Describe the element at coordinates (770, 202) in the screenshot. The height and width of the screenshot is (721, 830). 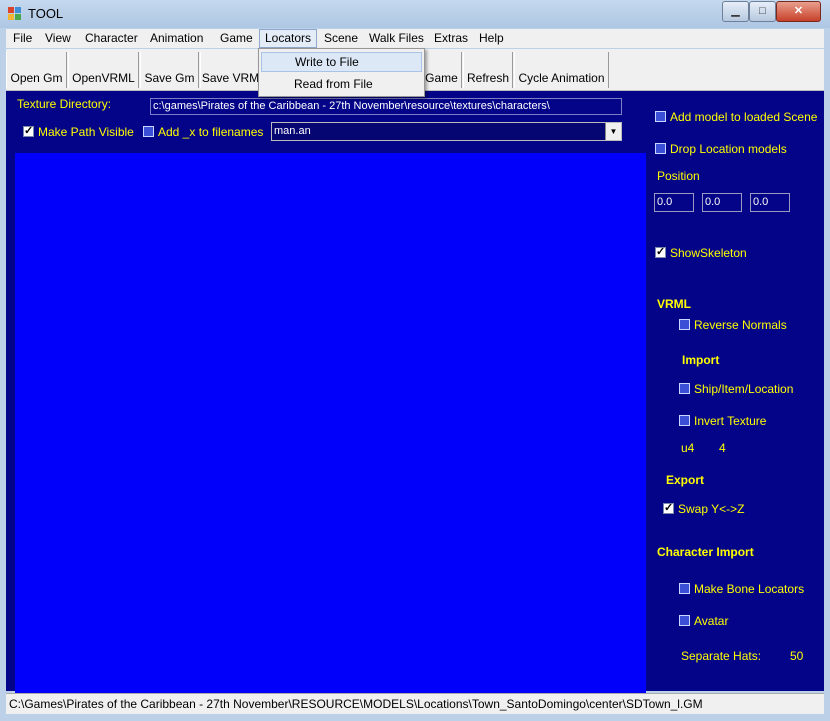
I see `position-z-input: 0.0` at that location.